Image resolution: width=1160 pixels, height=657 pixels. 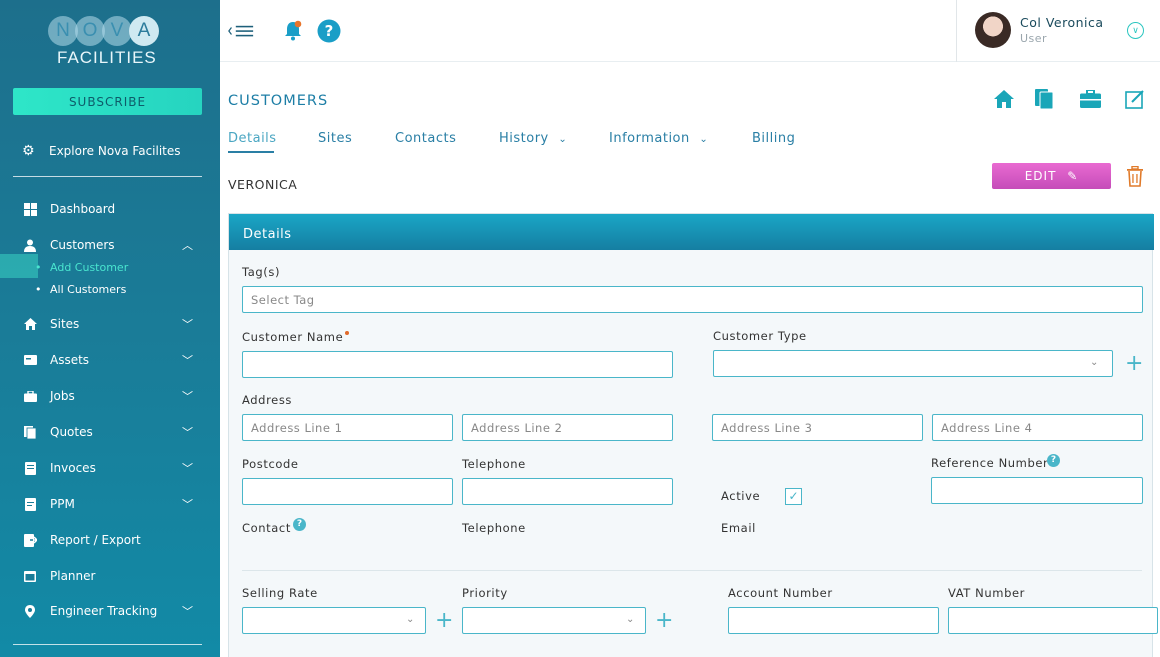 What do you see at coordinates (63, 31) in the screenshot?
I see `logo-letter: N` at bounding box center [63, 31].